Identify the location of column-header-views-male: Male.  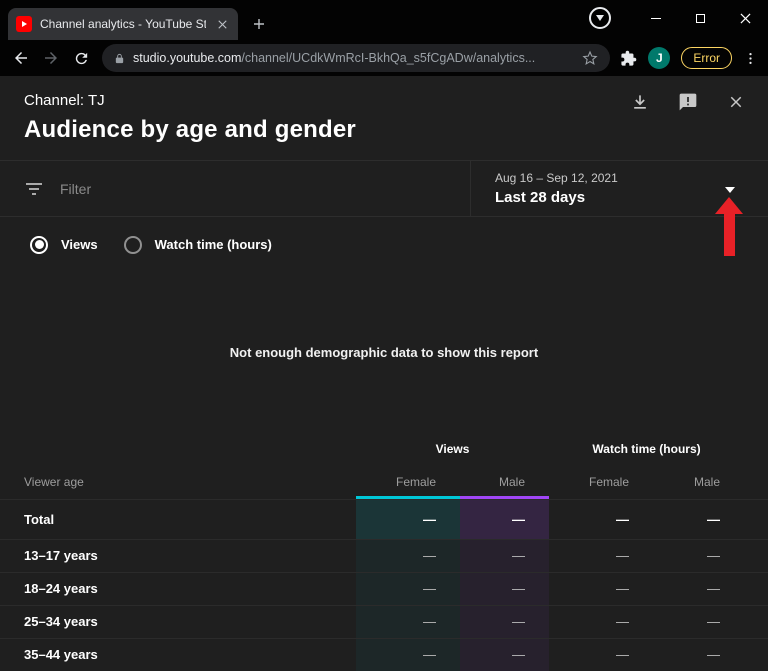
(504, 482).